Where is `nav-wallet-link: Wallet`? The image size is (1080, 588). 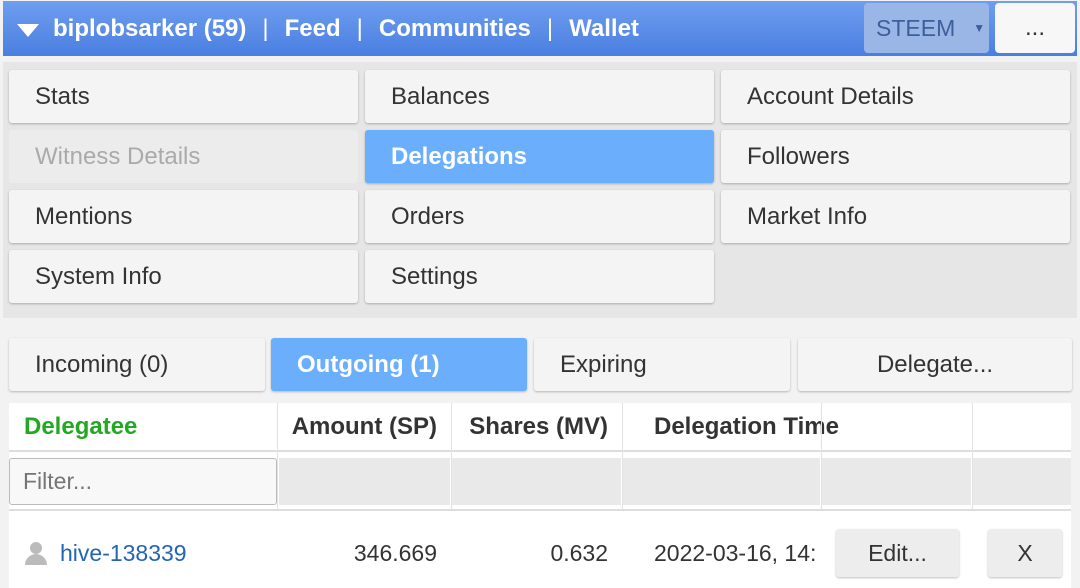 nav-wallet-link: Wallet is located at coordinates (604, 29).